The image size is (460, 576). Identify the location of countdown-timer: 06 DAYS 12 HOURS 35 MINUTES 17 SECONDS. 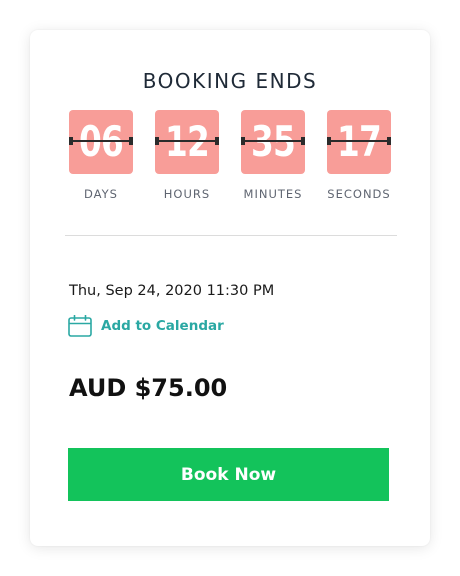
(231, 160).